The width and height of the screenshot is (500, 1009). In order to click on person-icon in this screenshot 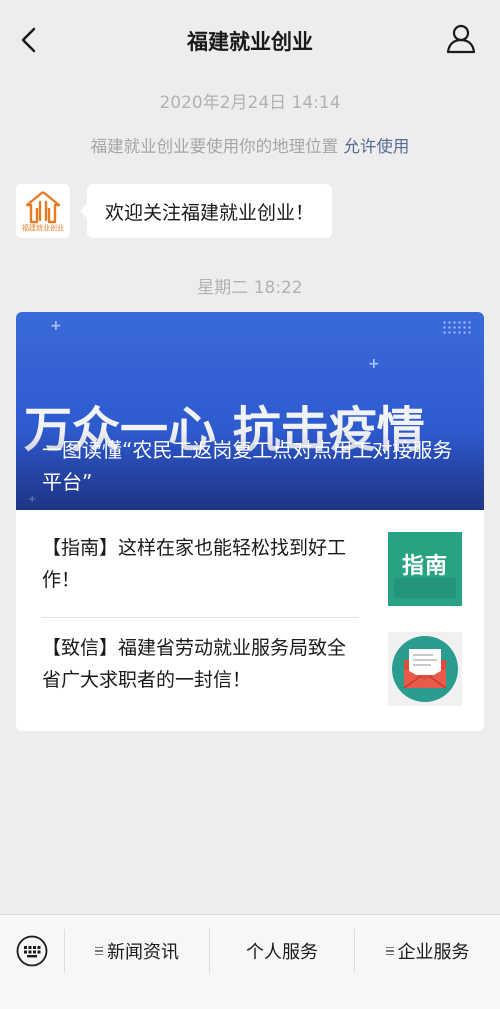, I will do `click(461, 39)`.